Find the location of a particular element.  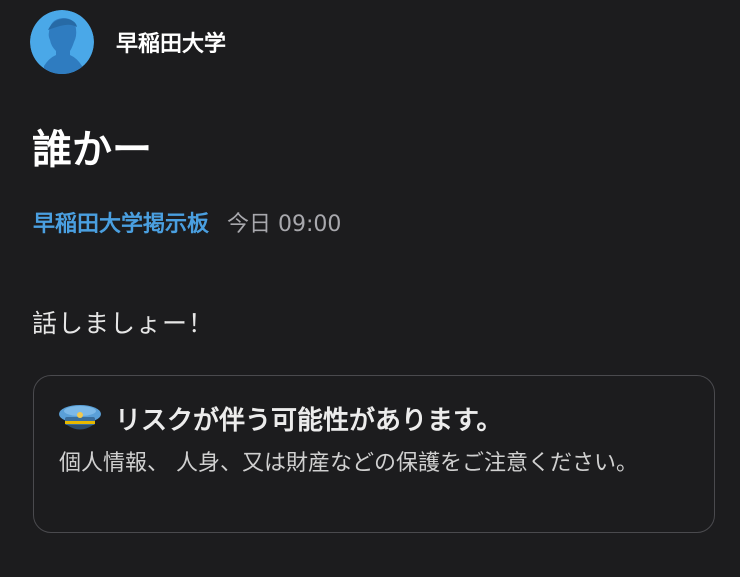

board-name: 早稲田大学 is located at coordinates (171, 42).